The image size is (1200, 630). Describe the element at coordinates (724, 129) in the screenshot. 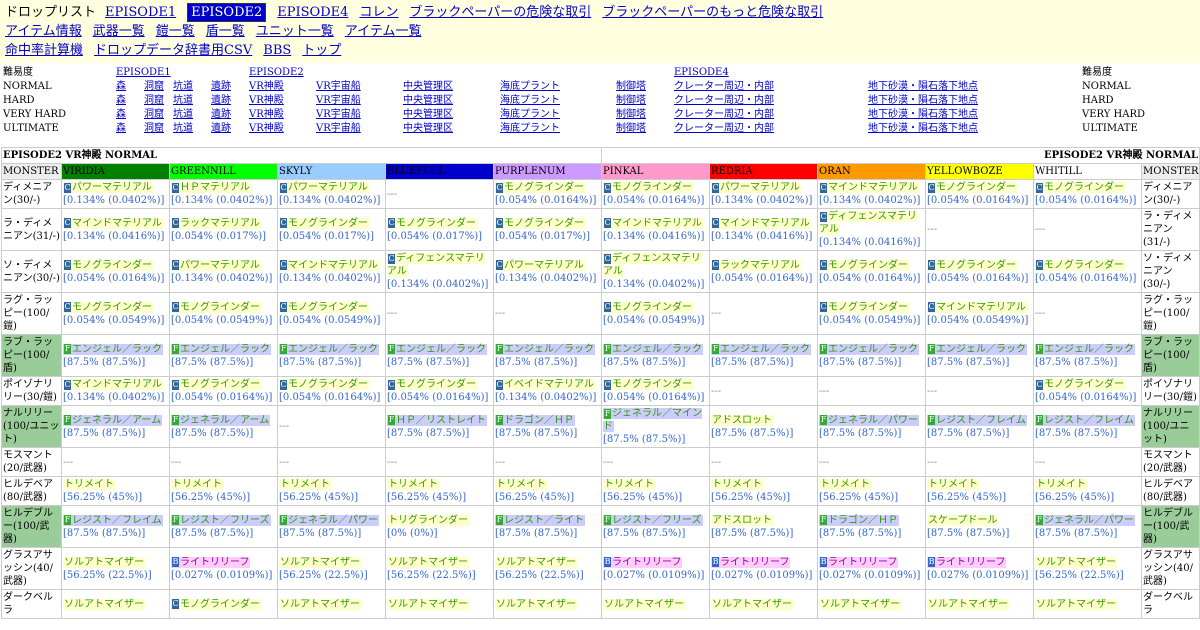

I see `area-link-3-9: クレーター周辺・内部` at that location.